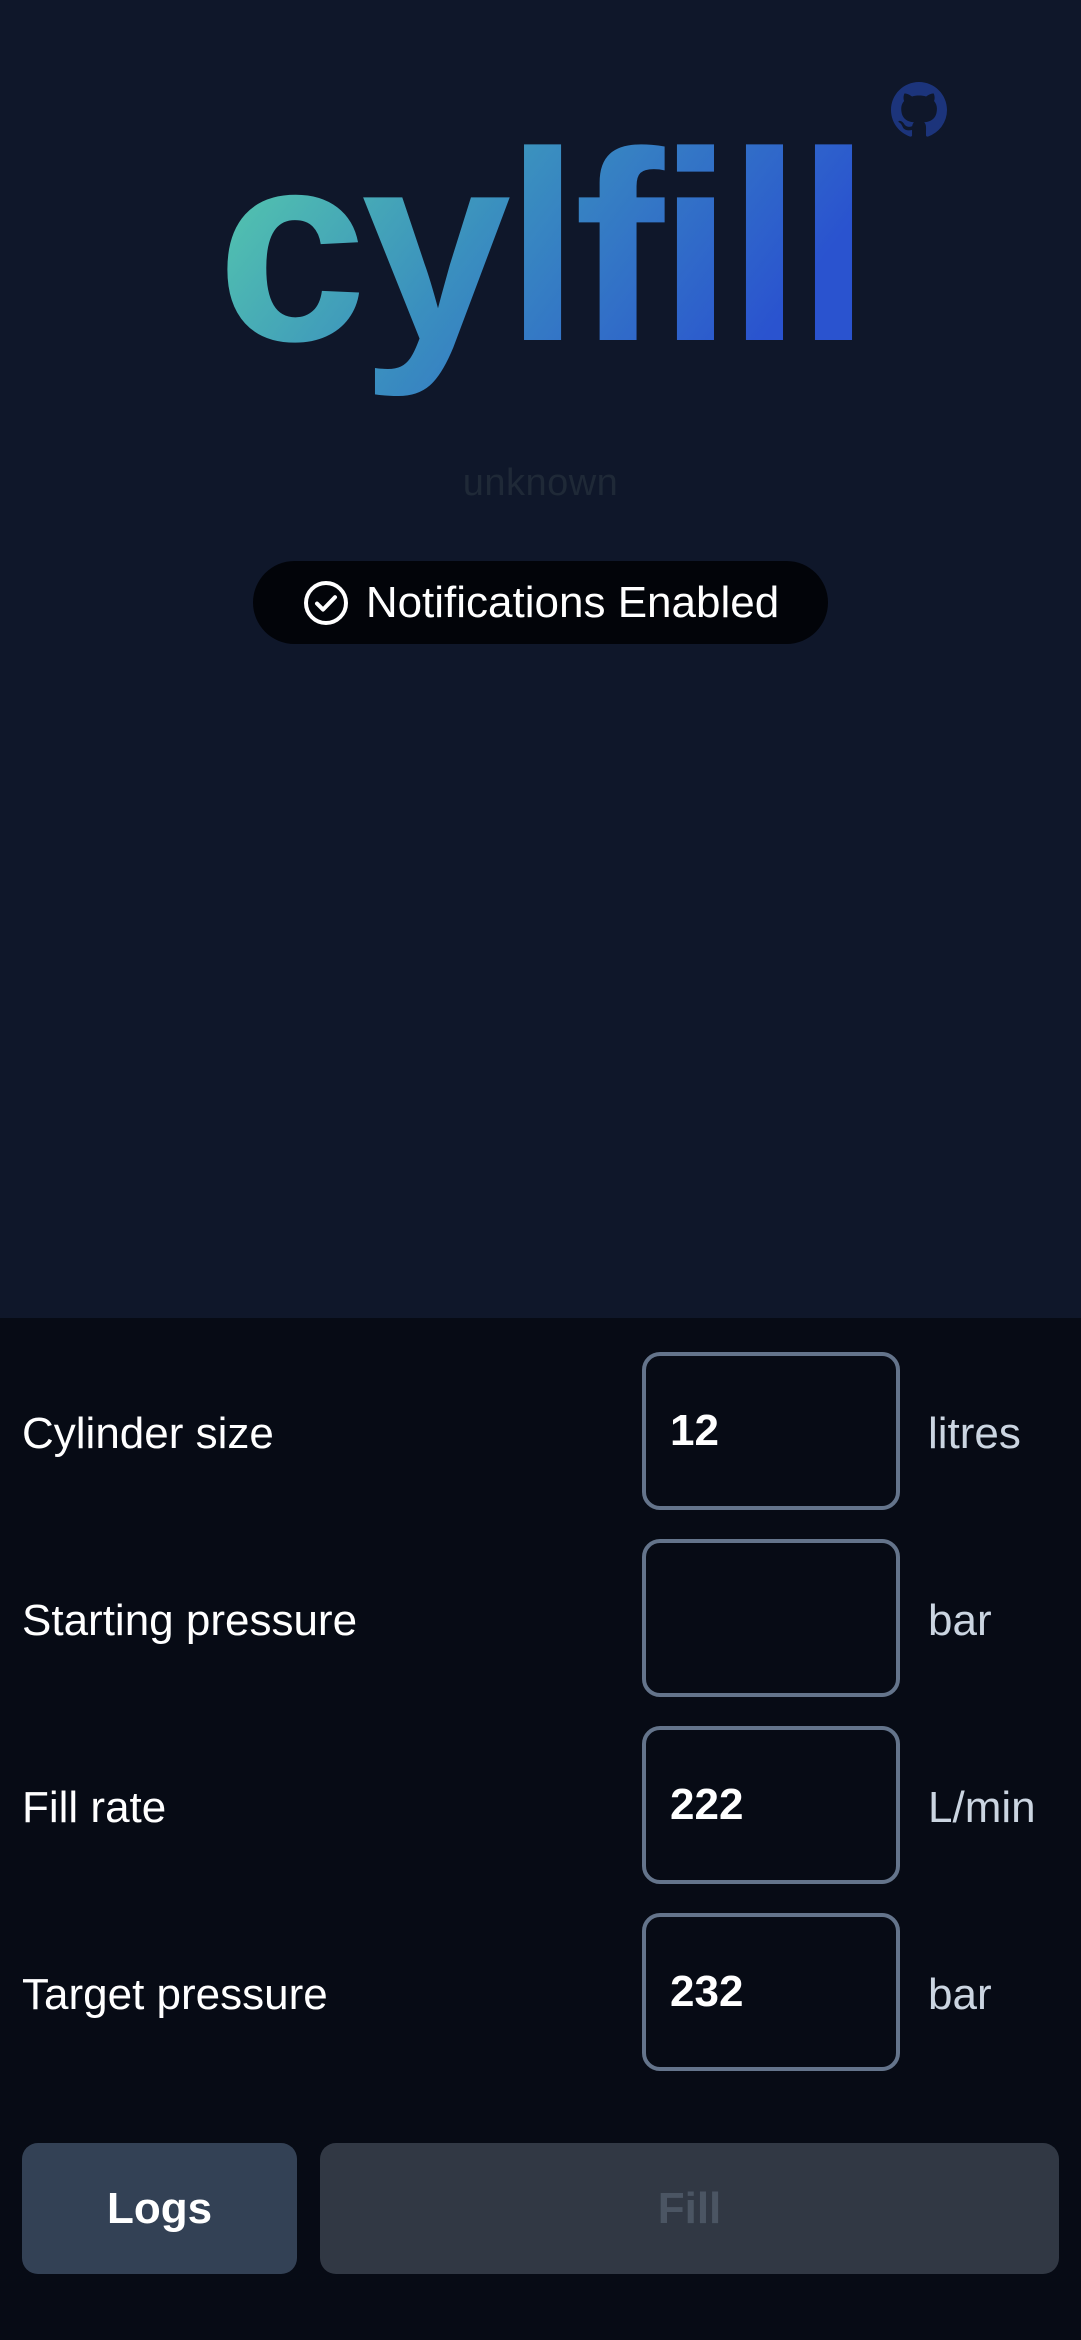 Image resolution: width=1081 pixels, height=2340 pixels. I want to click on check-circle-icon, so click(325, 602).